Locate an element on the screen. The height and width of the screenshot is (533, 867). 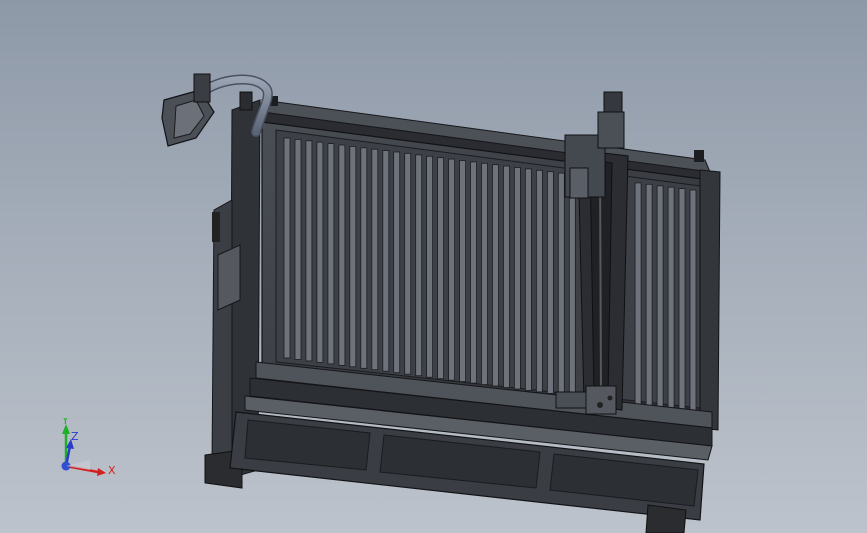
y-axis-label: Y is located at coordinates (65, 422).